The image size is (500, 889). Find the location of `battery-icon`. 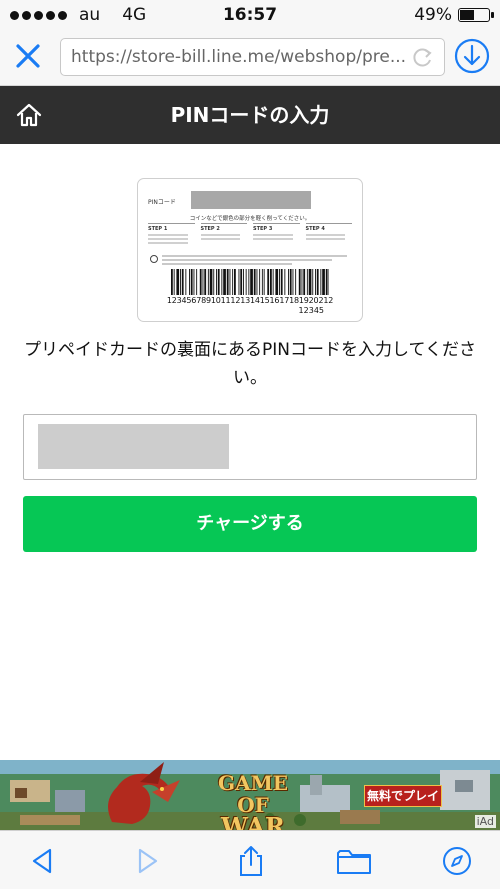

battery-icon is located at coordinates (476, 15).